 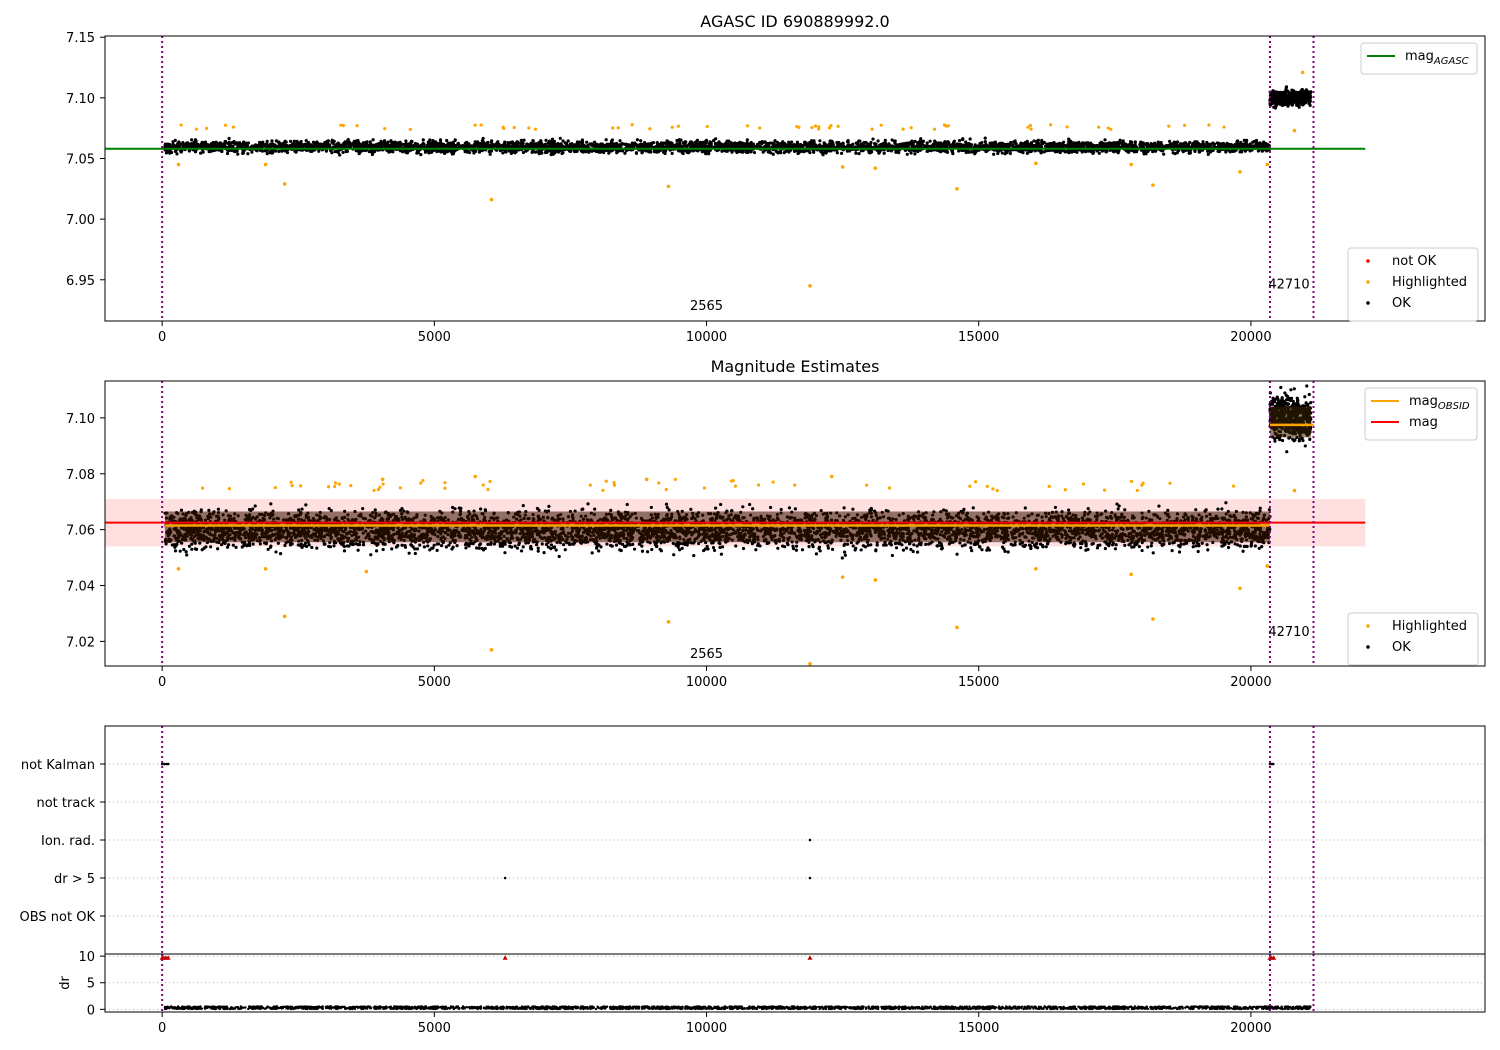 What do you see at coordinates (706, 337) in the screenshot?
I see `x-tick-label: 10000` at bounding box center [706, 337].